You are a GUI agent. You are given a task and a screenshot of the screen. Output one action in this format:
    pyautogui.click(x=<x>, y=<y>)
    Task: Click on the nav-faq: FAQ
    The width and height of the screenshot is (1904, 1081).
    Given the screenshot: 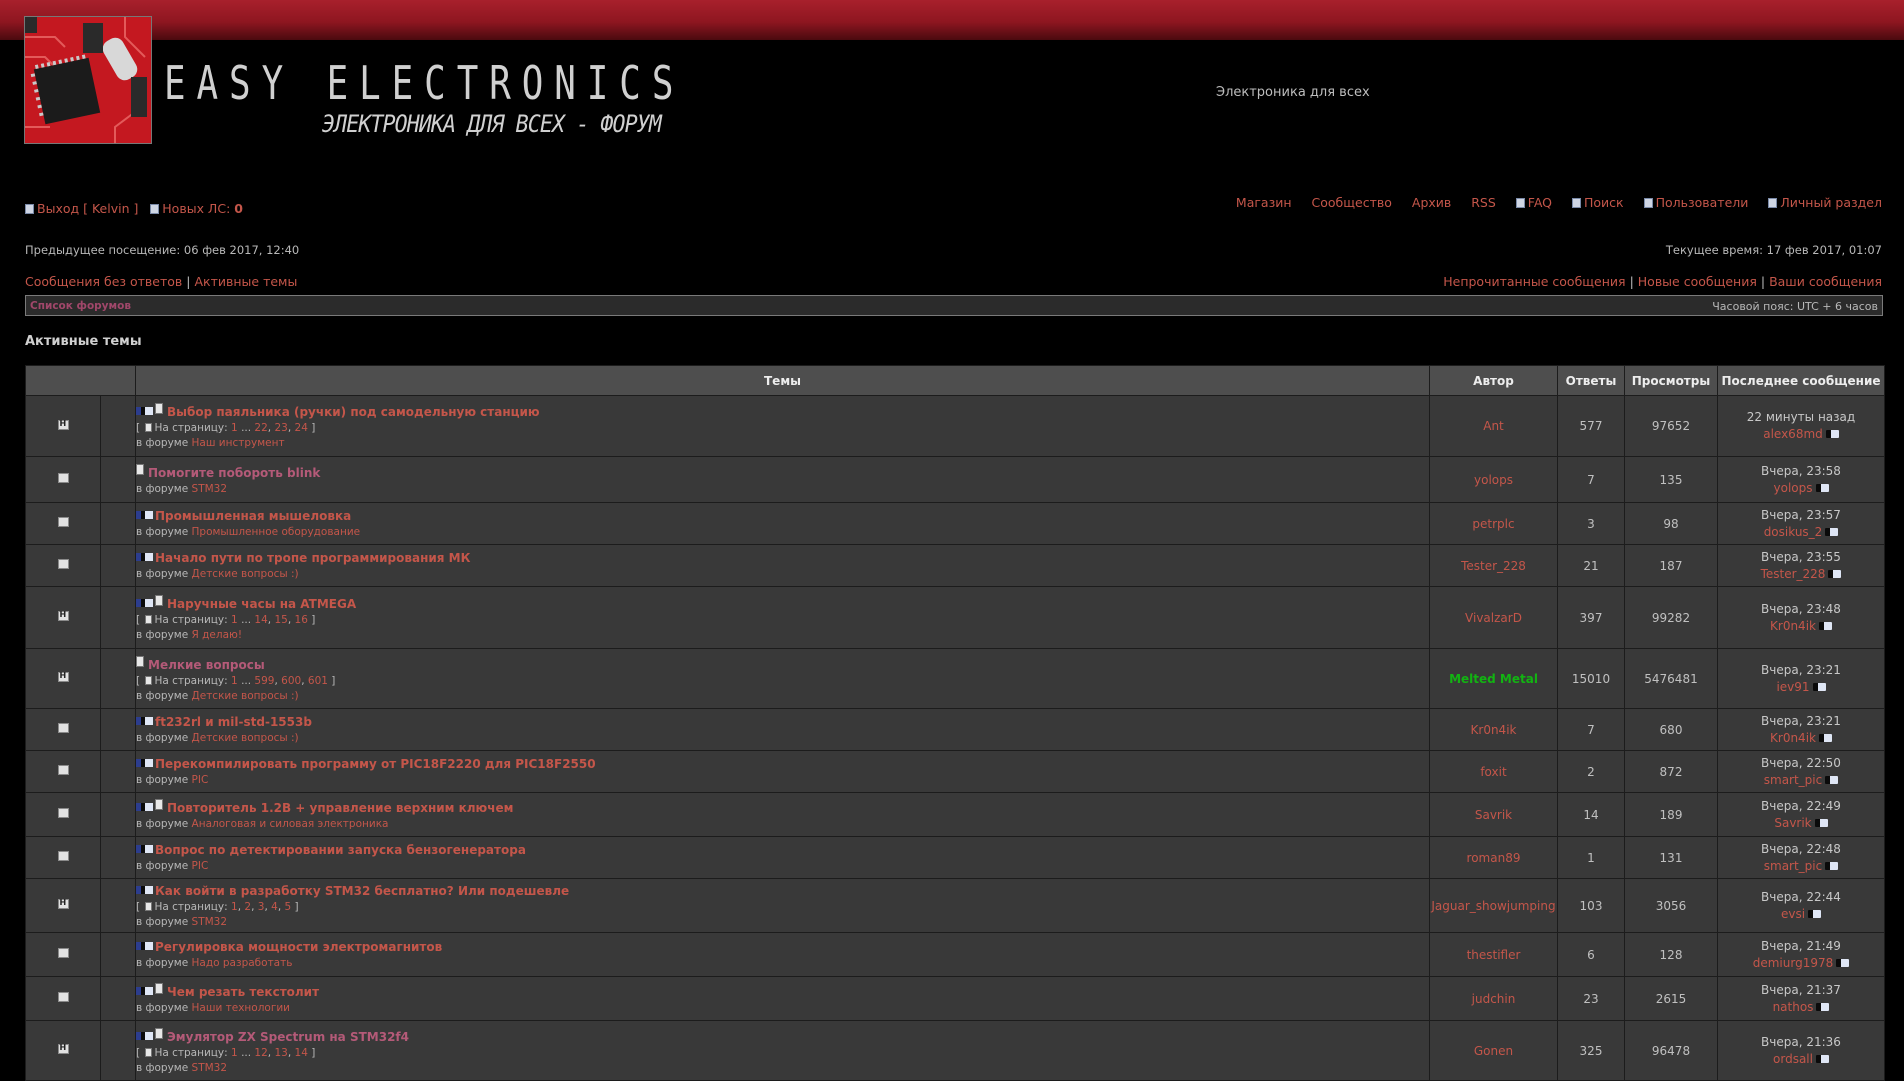 What is the action you would take?
    pyautogui.click(x=1540, y=202)
    